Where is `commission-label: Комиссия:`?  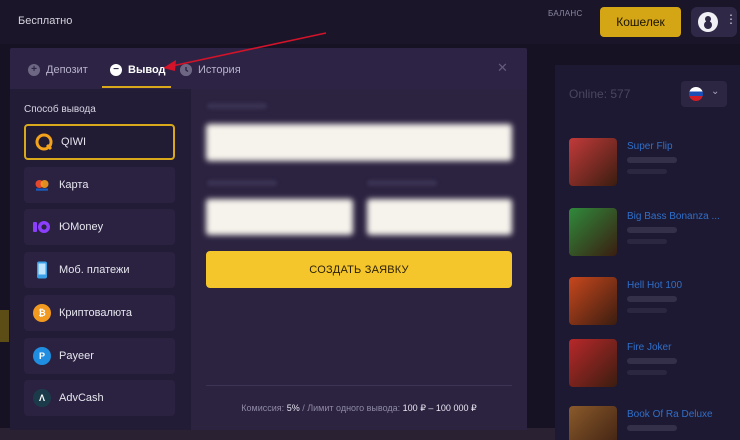
commission-label: Комиссия: is located at coordinates (263, 408).